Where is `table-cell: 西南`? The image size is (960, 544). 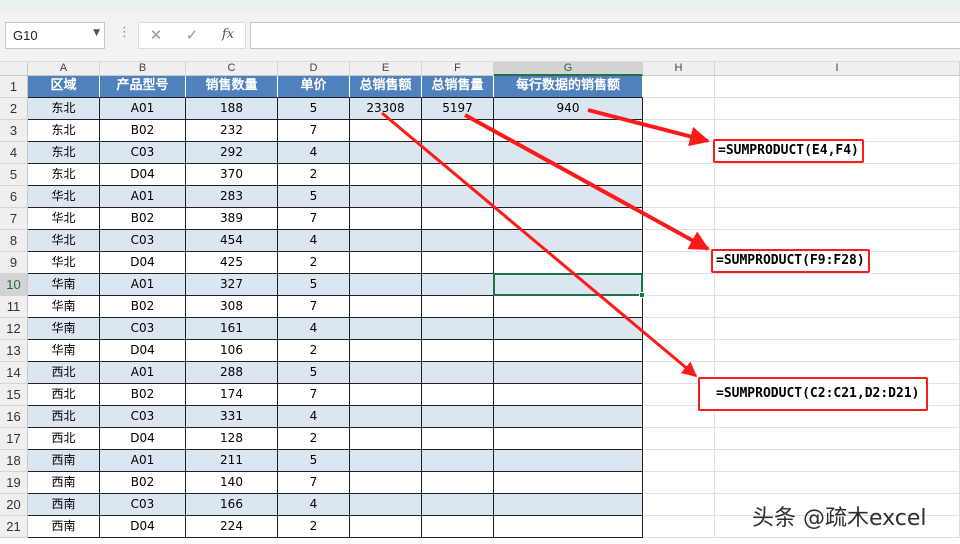 table-cell: 西南 is located at coordinates (64, 505).